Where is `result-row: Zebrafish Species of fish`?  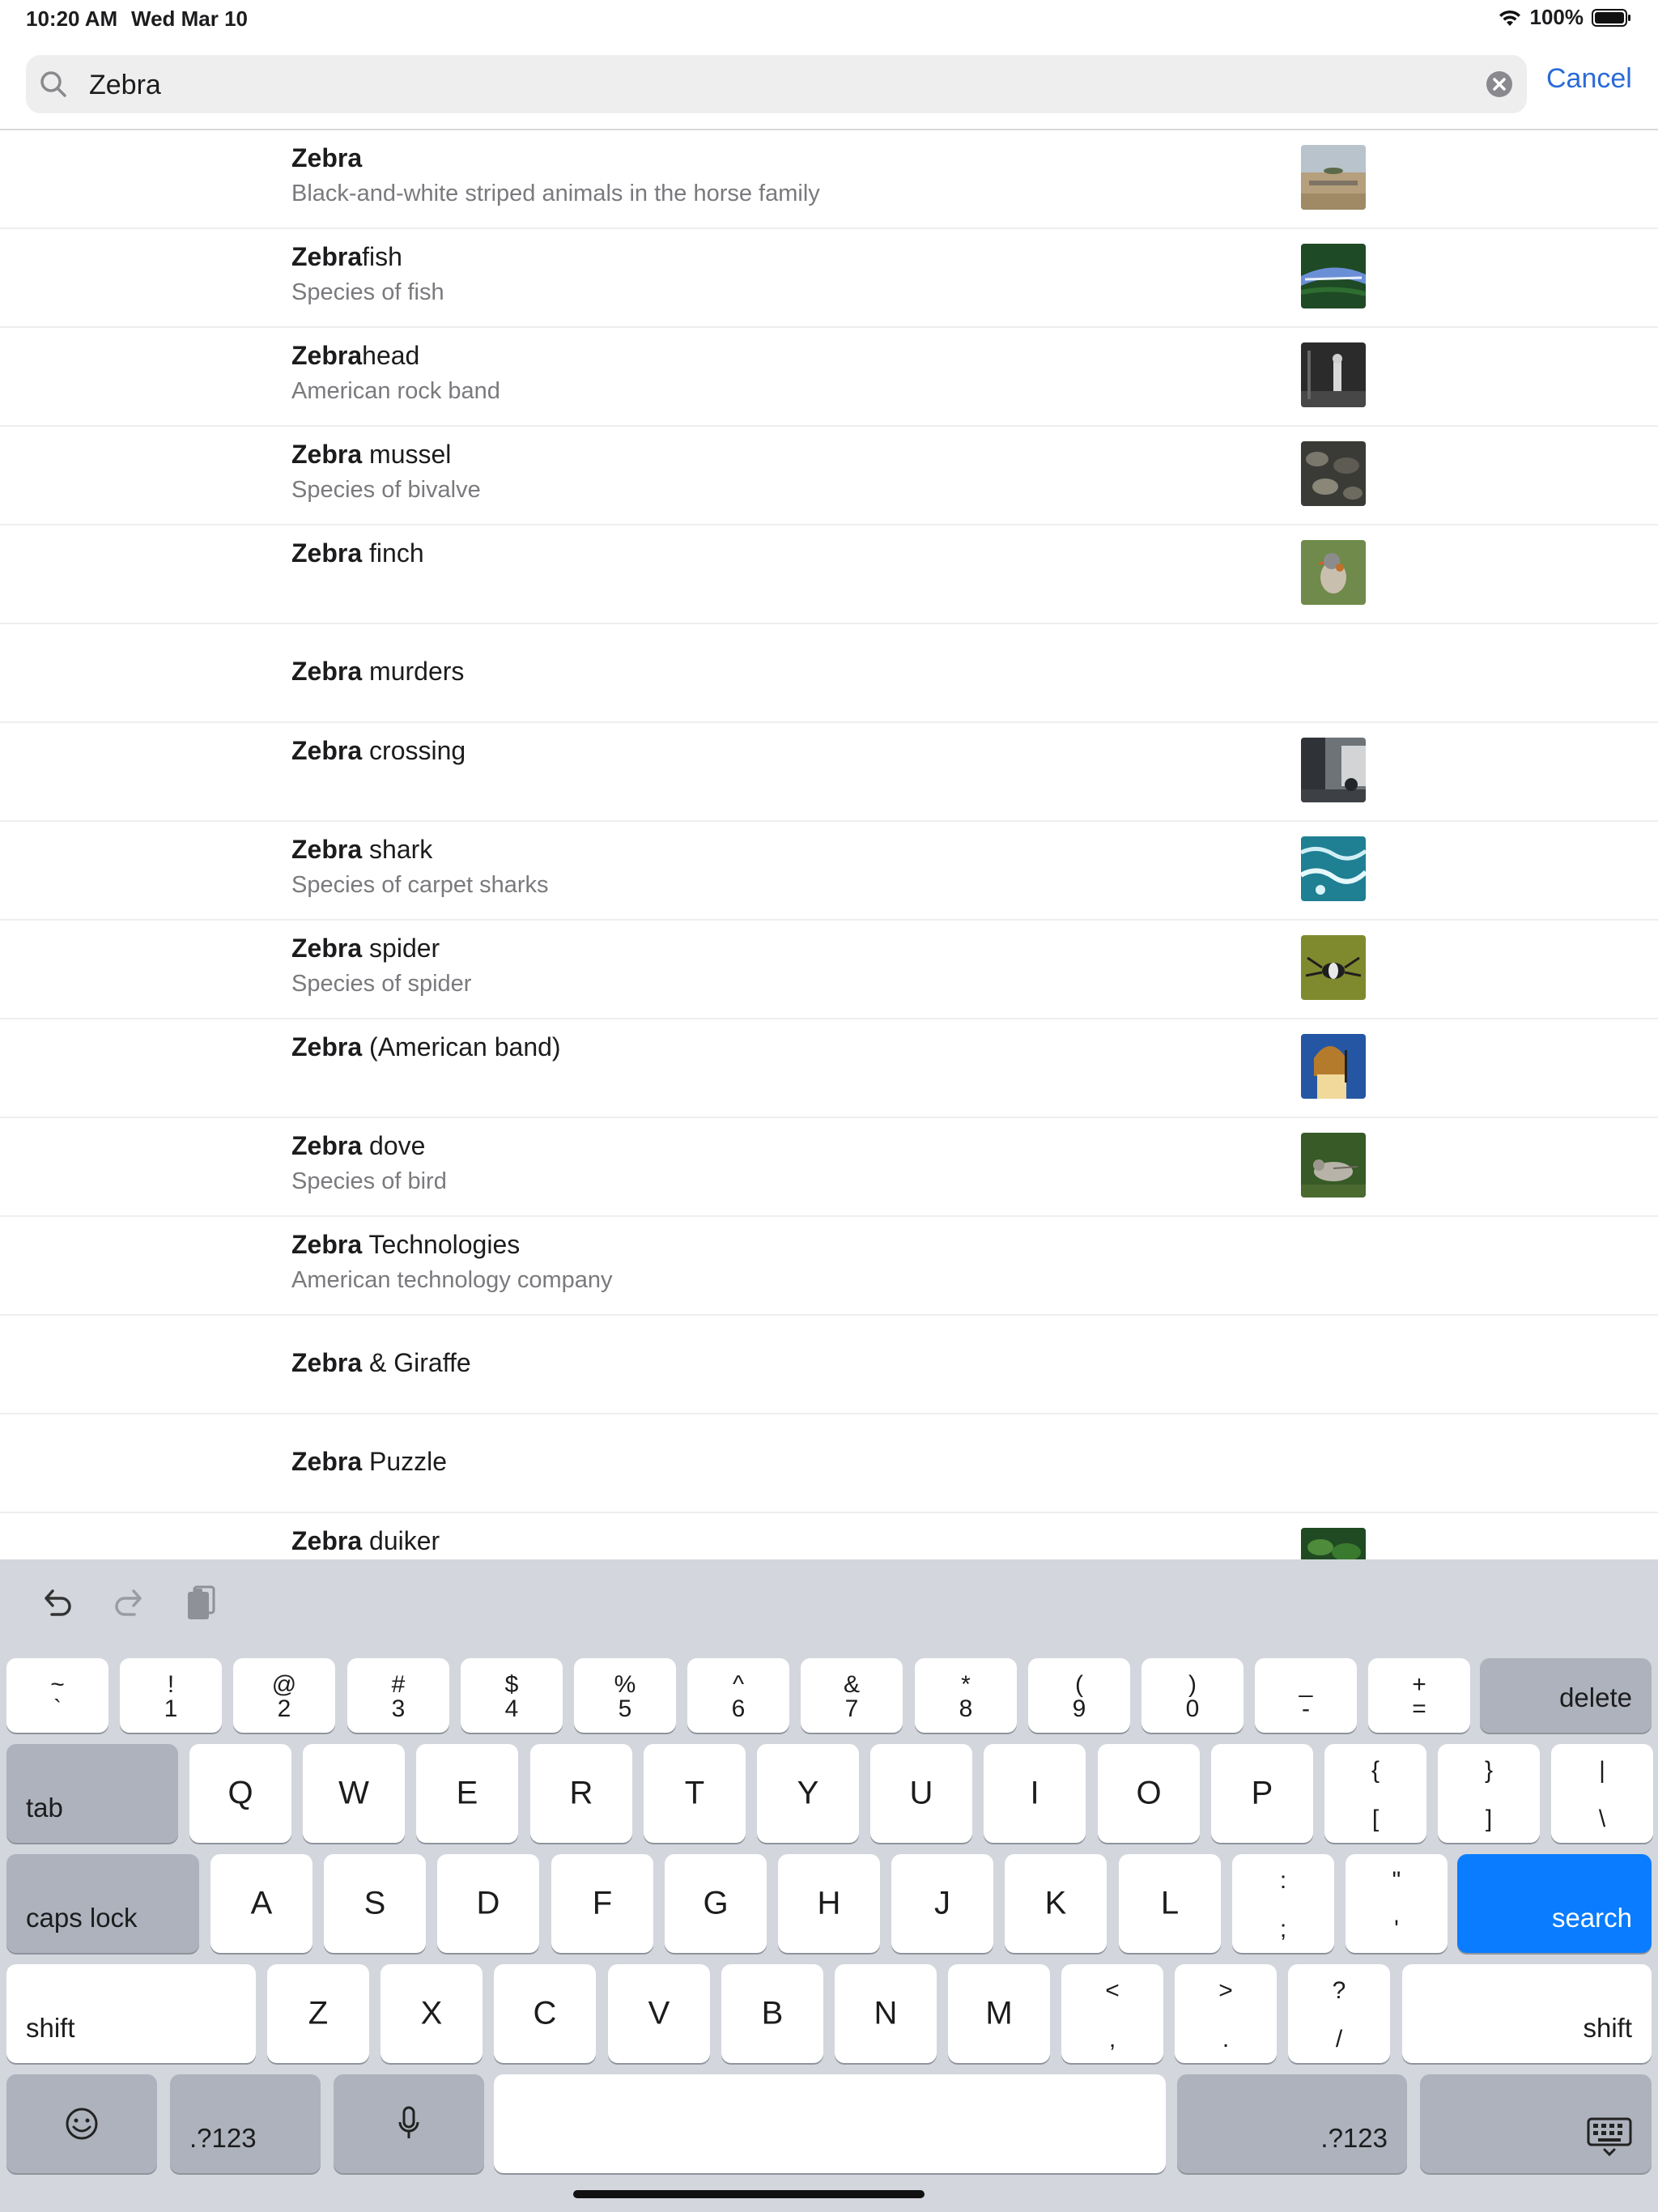
result-row: Zebrafish Species of fish is located at coordinates (829, 278).